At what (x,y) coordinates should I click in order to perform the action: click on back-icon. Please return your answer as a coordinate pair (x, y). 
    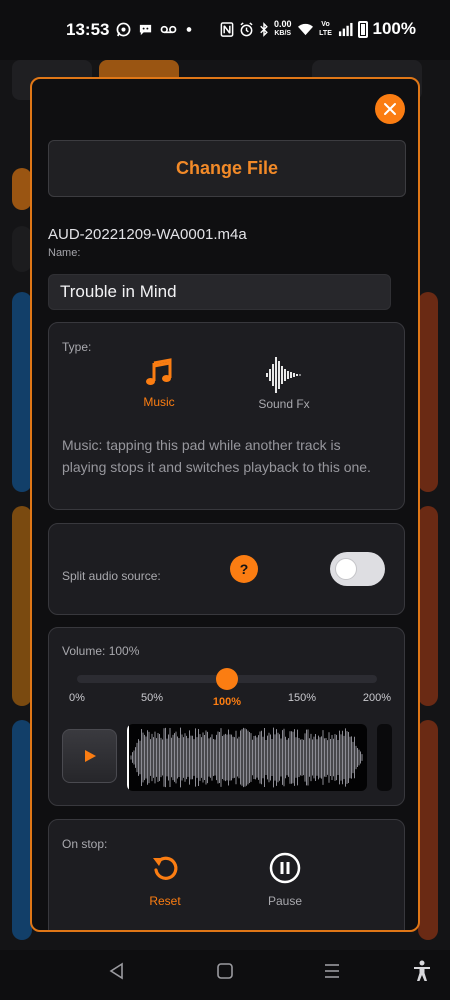
    Looking at the image, I should click on (117, 971).